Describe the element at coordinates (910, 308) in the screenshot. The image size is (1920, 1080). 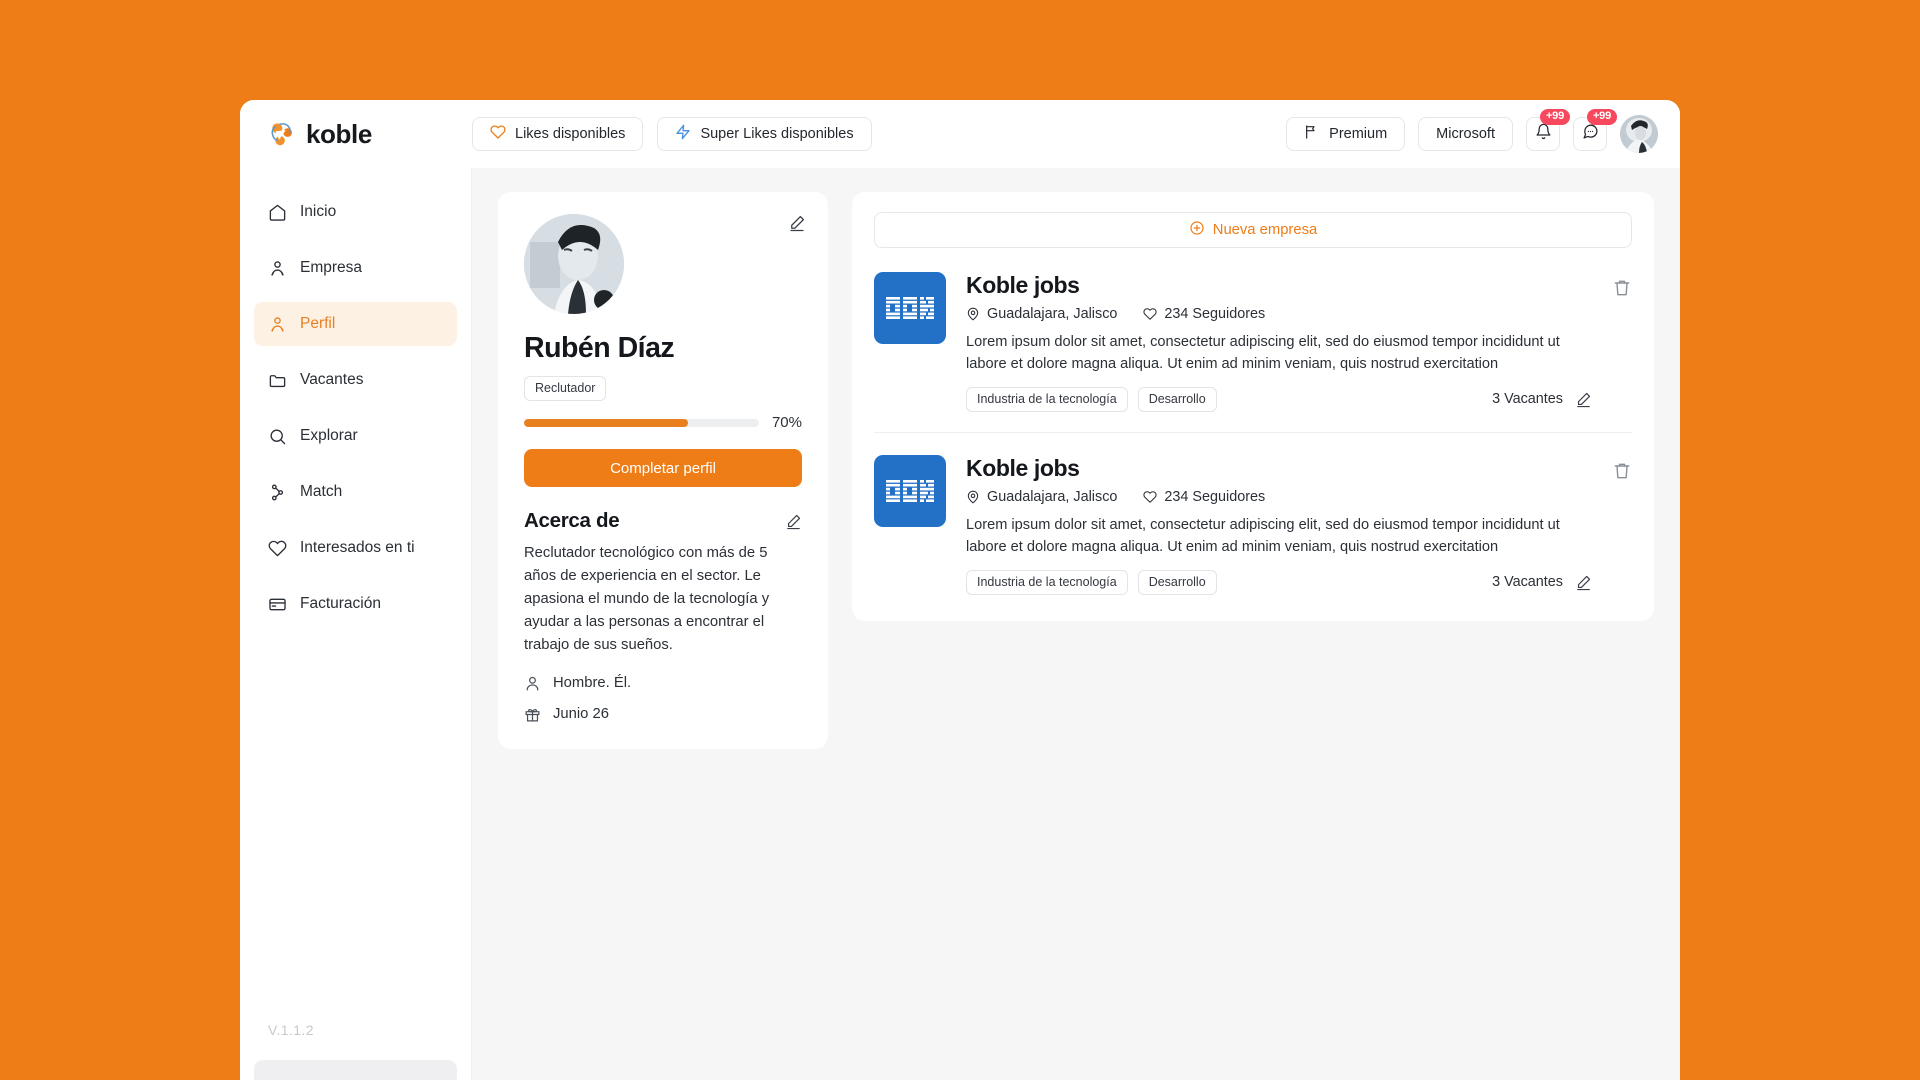
I see `ibm-logo-icon` at that location.